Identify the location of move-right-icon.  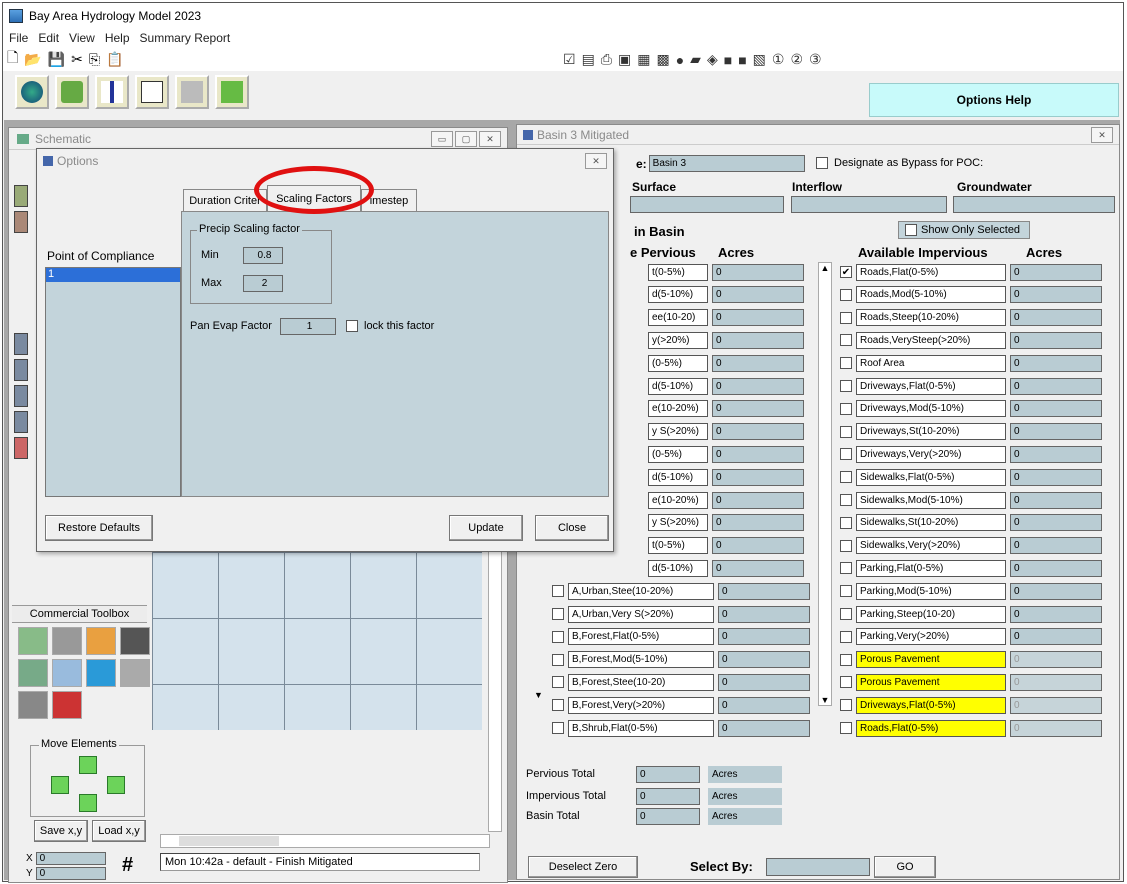
(116, 785).